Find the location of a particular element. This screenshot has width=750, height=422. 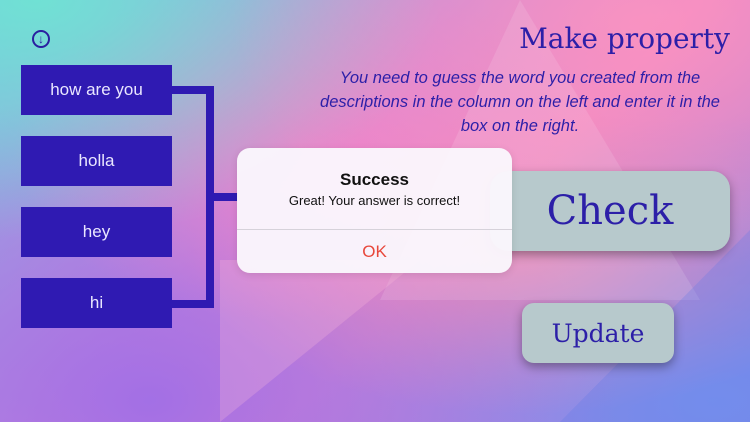

word-card: hey is located at coordinates (96, 232).